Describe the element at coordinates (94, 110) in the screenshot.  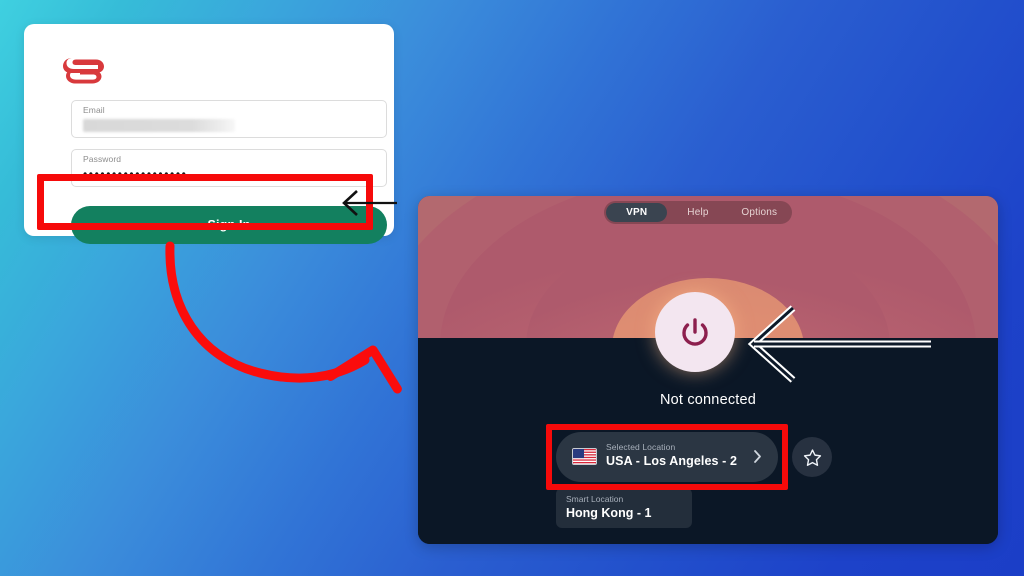
I see `email-field-label: Email` at that location.